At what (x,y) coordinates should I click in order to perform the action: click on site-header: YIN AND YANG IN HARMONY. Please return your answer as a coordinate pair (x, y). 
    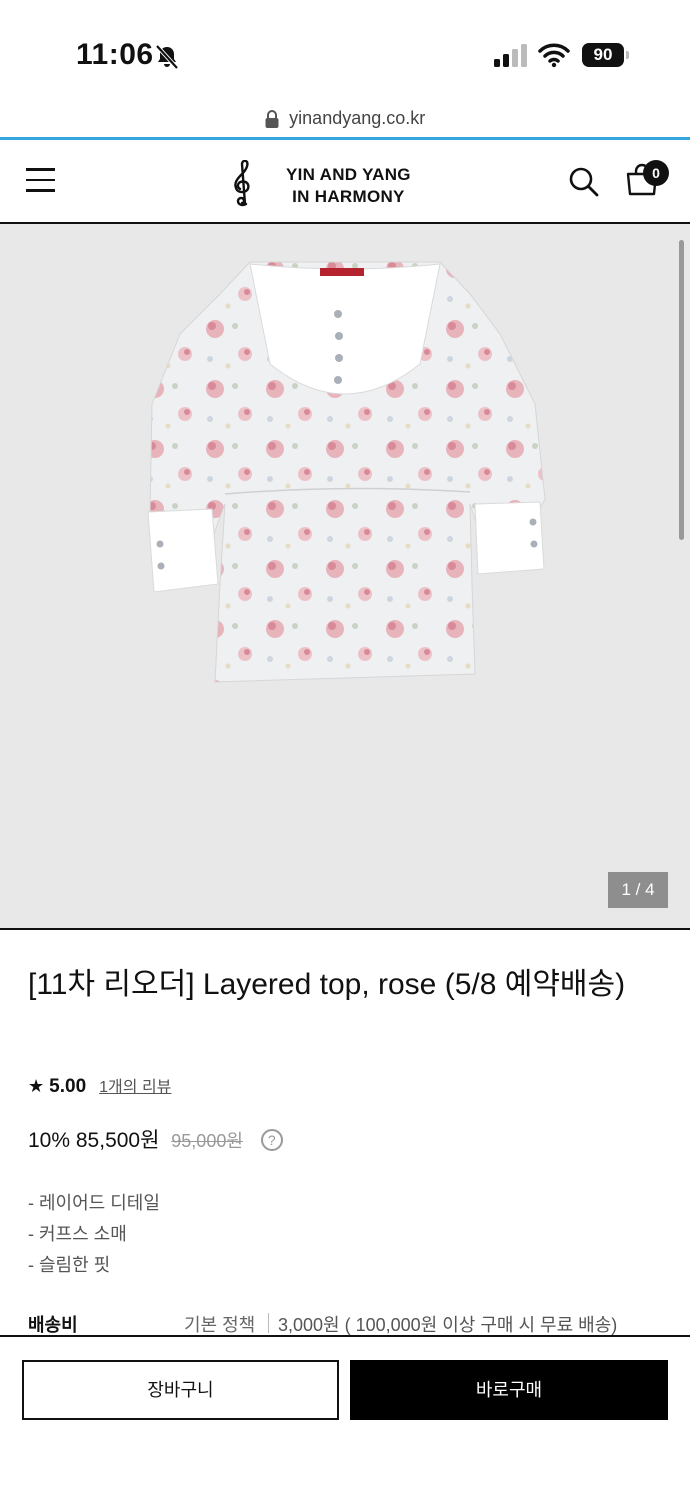
    Looking at the image, I should click on (345, 182).